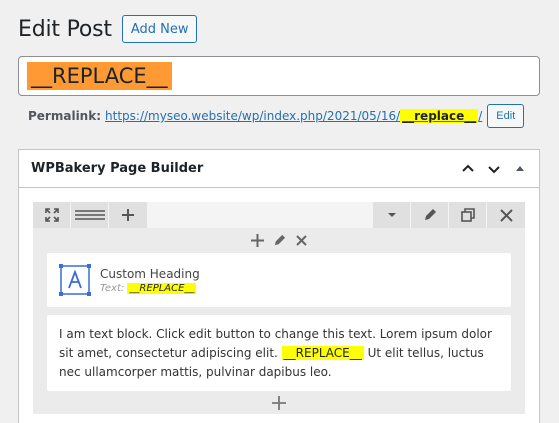 The height and width of the screenshot is (423, 559). Describe the element at coordinates (257, 240) in the screenshot. I see `add-element-icon` at that location.